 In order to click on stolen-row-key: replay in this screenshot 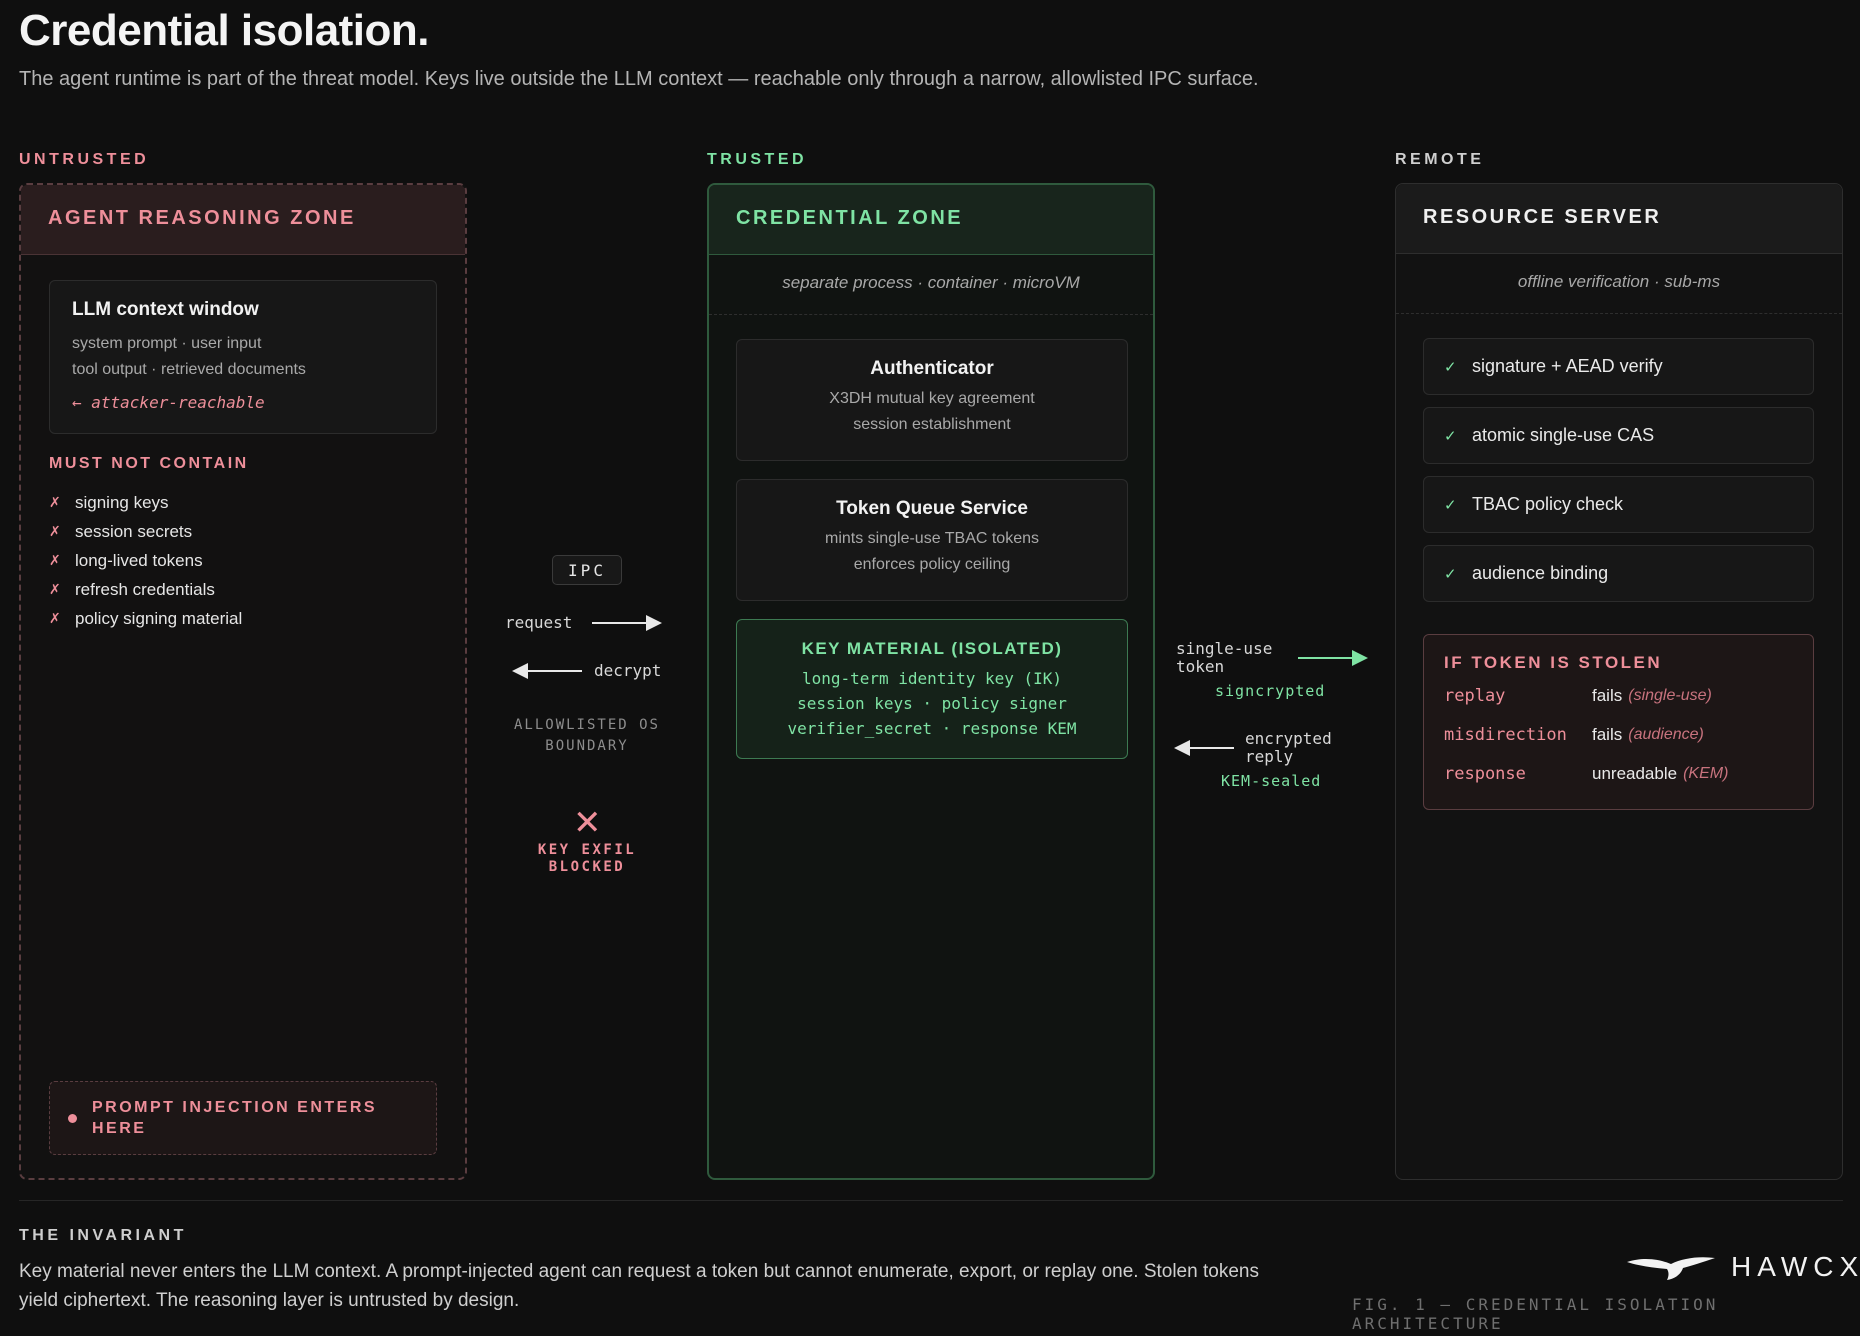, I will do `click(1475, 695)`.